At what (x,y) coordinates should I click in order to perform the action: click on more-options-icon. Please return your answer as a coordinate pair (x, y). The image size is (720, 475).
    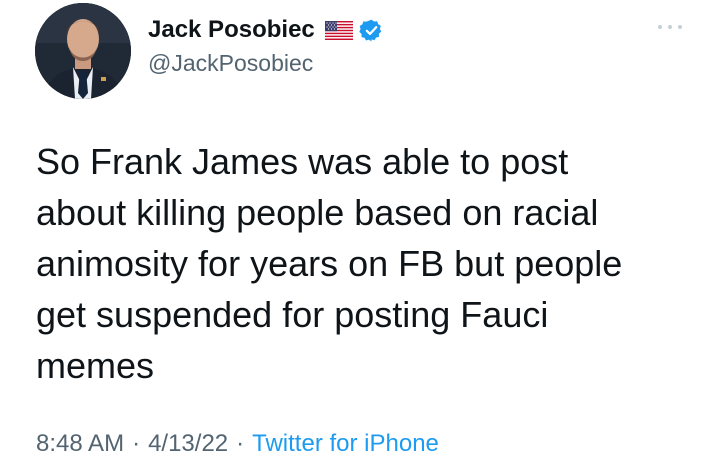
    Looking at the image, I should click on (670, 27).